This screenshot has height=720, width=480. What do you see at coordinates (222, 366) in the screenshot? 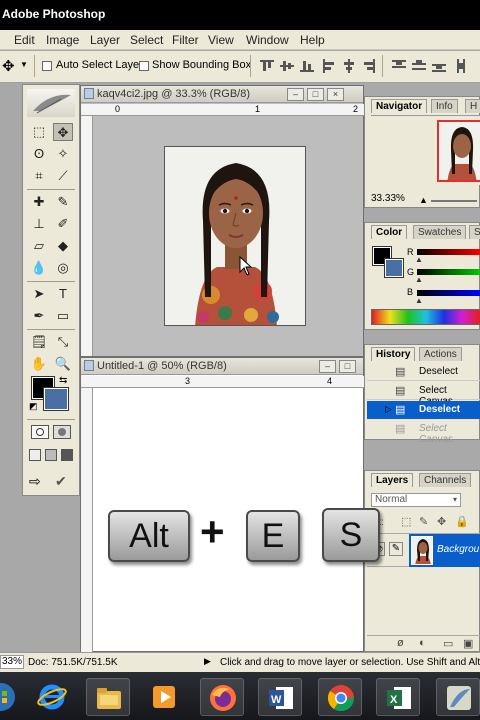
I see `doc2-titlebar: Untitled-1 @ 50% (RGB/8) – □` at bounding box center [222, 366].